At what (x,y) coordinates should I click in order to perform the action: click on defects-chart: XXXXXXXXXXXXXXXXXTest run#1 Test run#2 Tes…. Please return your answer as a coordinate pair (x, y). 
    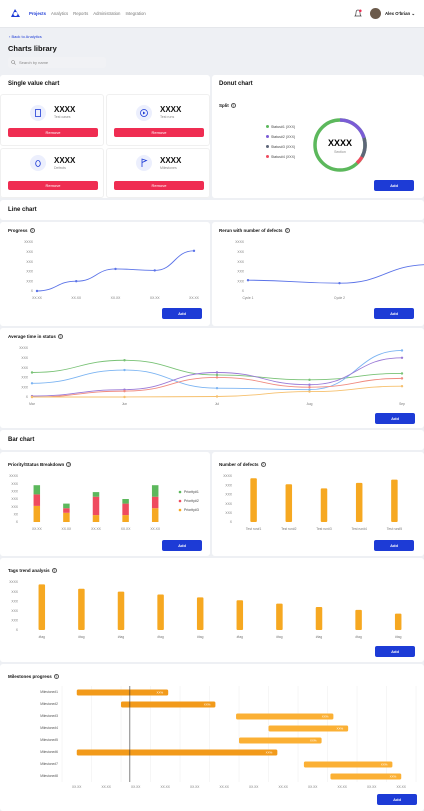
    Looking at the image, I should click on (312, 502).